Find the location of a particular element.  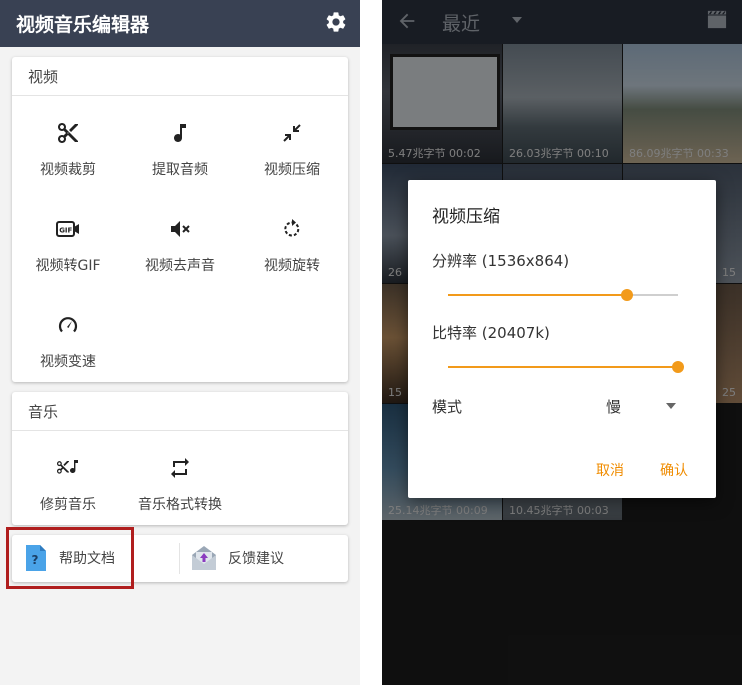

tool-label: 视频去声音 is located at coordinates (180, 266).